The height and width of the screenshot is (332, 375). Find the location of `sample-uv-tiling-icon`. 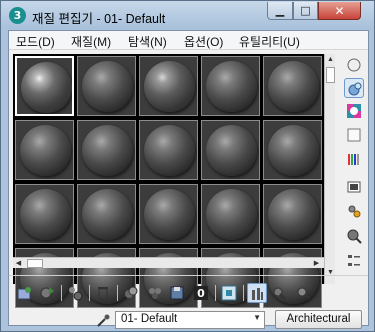

sample-uv-tiling-icon is located at coordinates (354, 135).